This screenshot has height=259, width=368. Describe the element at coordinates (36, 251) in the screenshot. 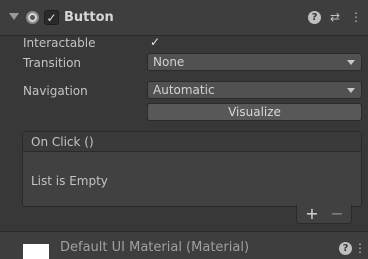

I see `material-preview` at that location.